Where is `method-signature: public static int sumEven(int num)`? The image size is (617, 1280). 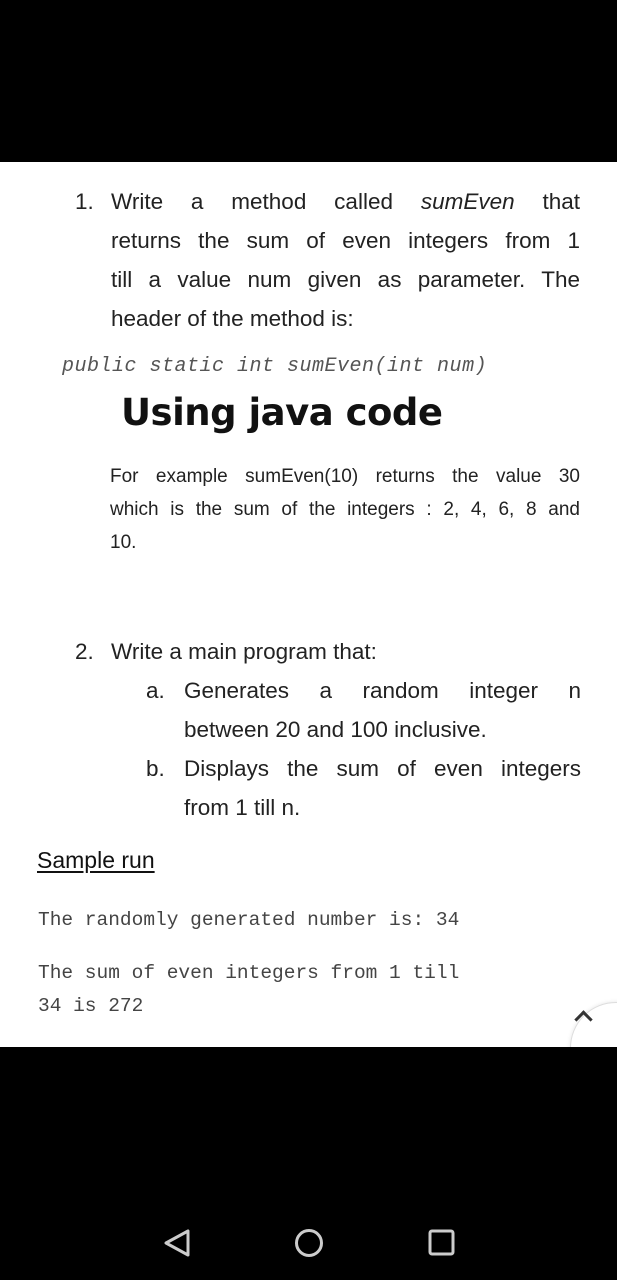
method-signature: public static int sumEven(int num) is located at coordinates (275, 366).